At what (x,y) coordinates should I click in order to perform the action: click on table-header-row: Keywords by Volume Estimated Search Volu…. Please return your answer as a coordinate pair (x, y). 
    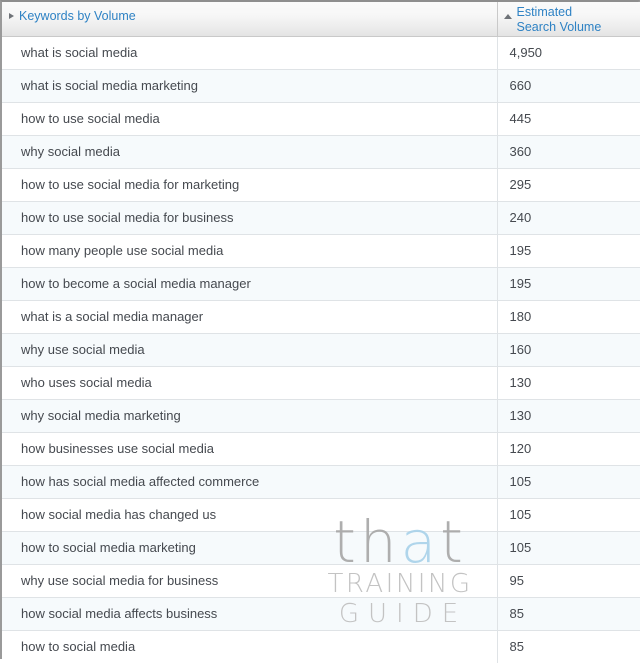
    Looking at the image, I should click on (321, 19).